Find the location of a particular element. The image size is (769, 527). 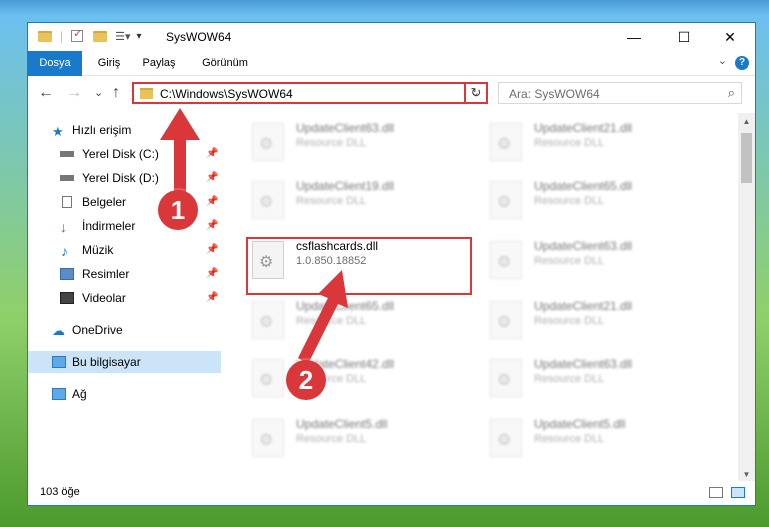

properties-icon: ✓ is located at coordinates (77, 35).